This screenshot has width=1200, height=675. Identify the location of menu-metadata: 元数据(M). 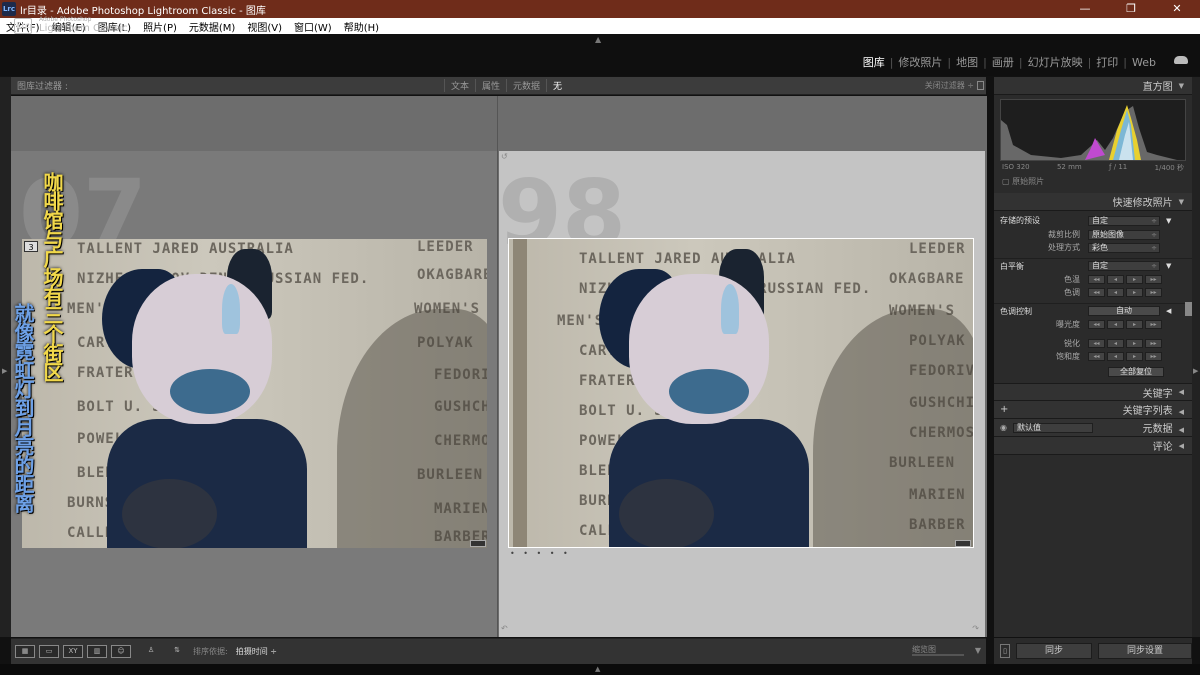
(212, 26).